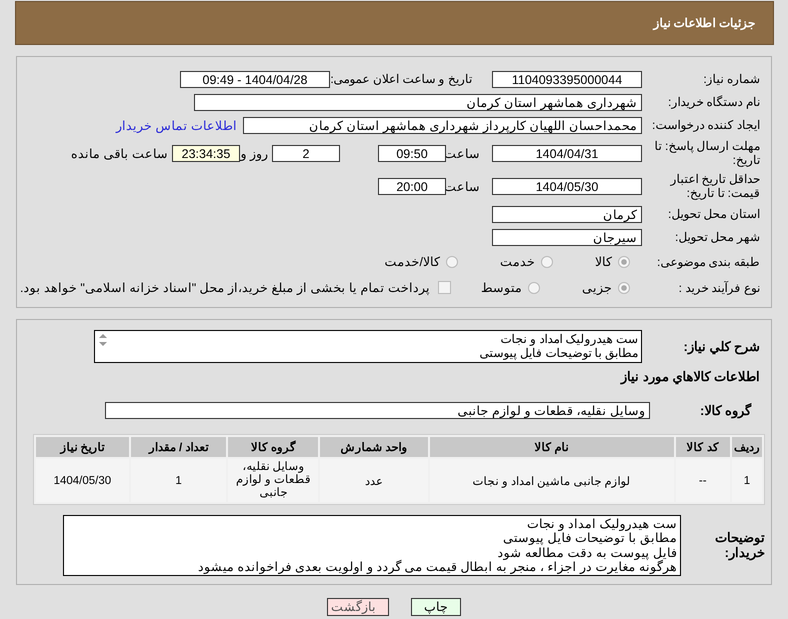 The height and width of the screenshot is (619, 788). What do you see at coordinates (368, 346) in the screenshot?
I see `summary-textarea: ست هیدرولیک امداد و نجات مطابق با توضیحات فایل پیوستی` at bounding box center [368, 346].